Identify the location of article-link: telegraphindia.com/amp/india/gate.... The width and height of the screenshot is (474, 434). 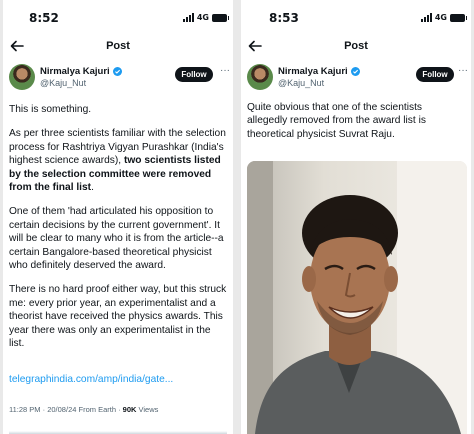
(91, 379).